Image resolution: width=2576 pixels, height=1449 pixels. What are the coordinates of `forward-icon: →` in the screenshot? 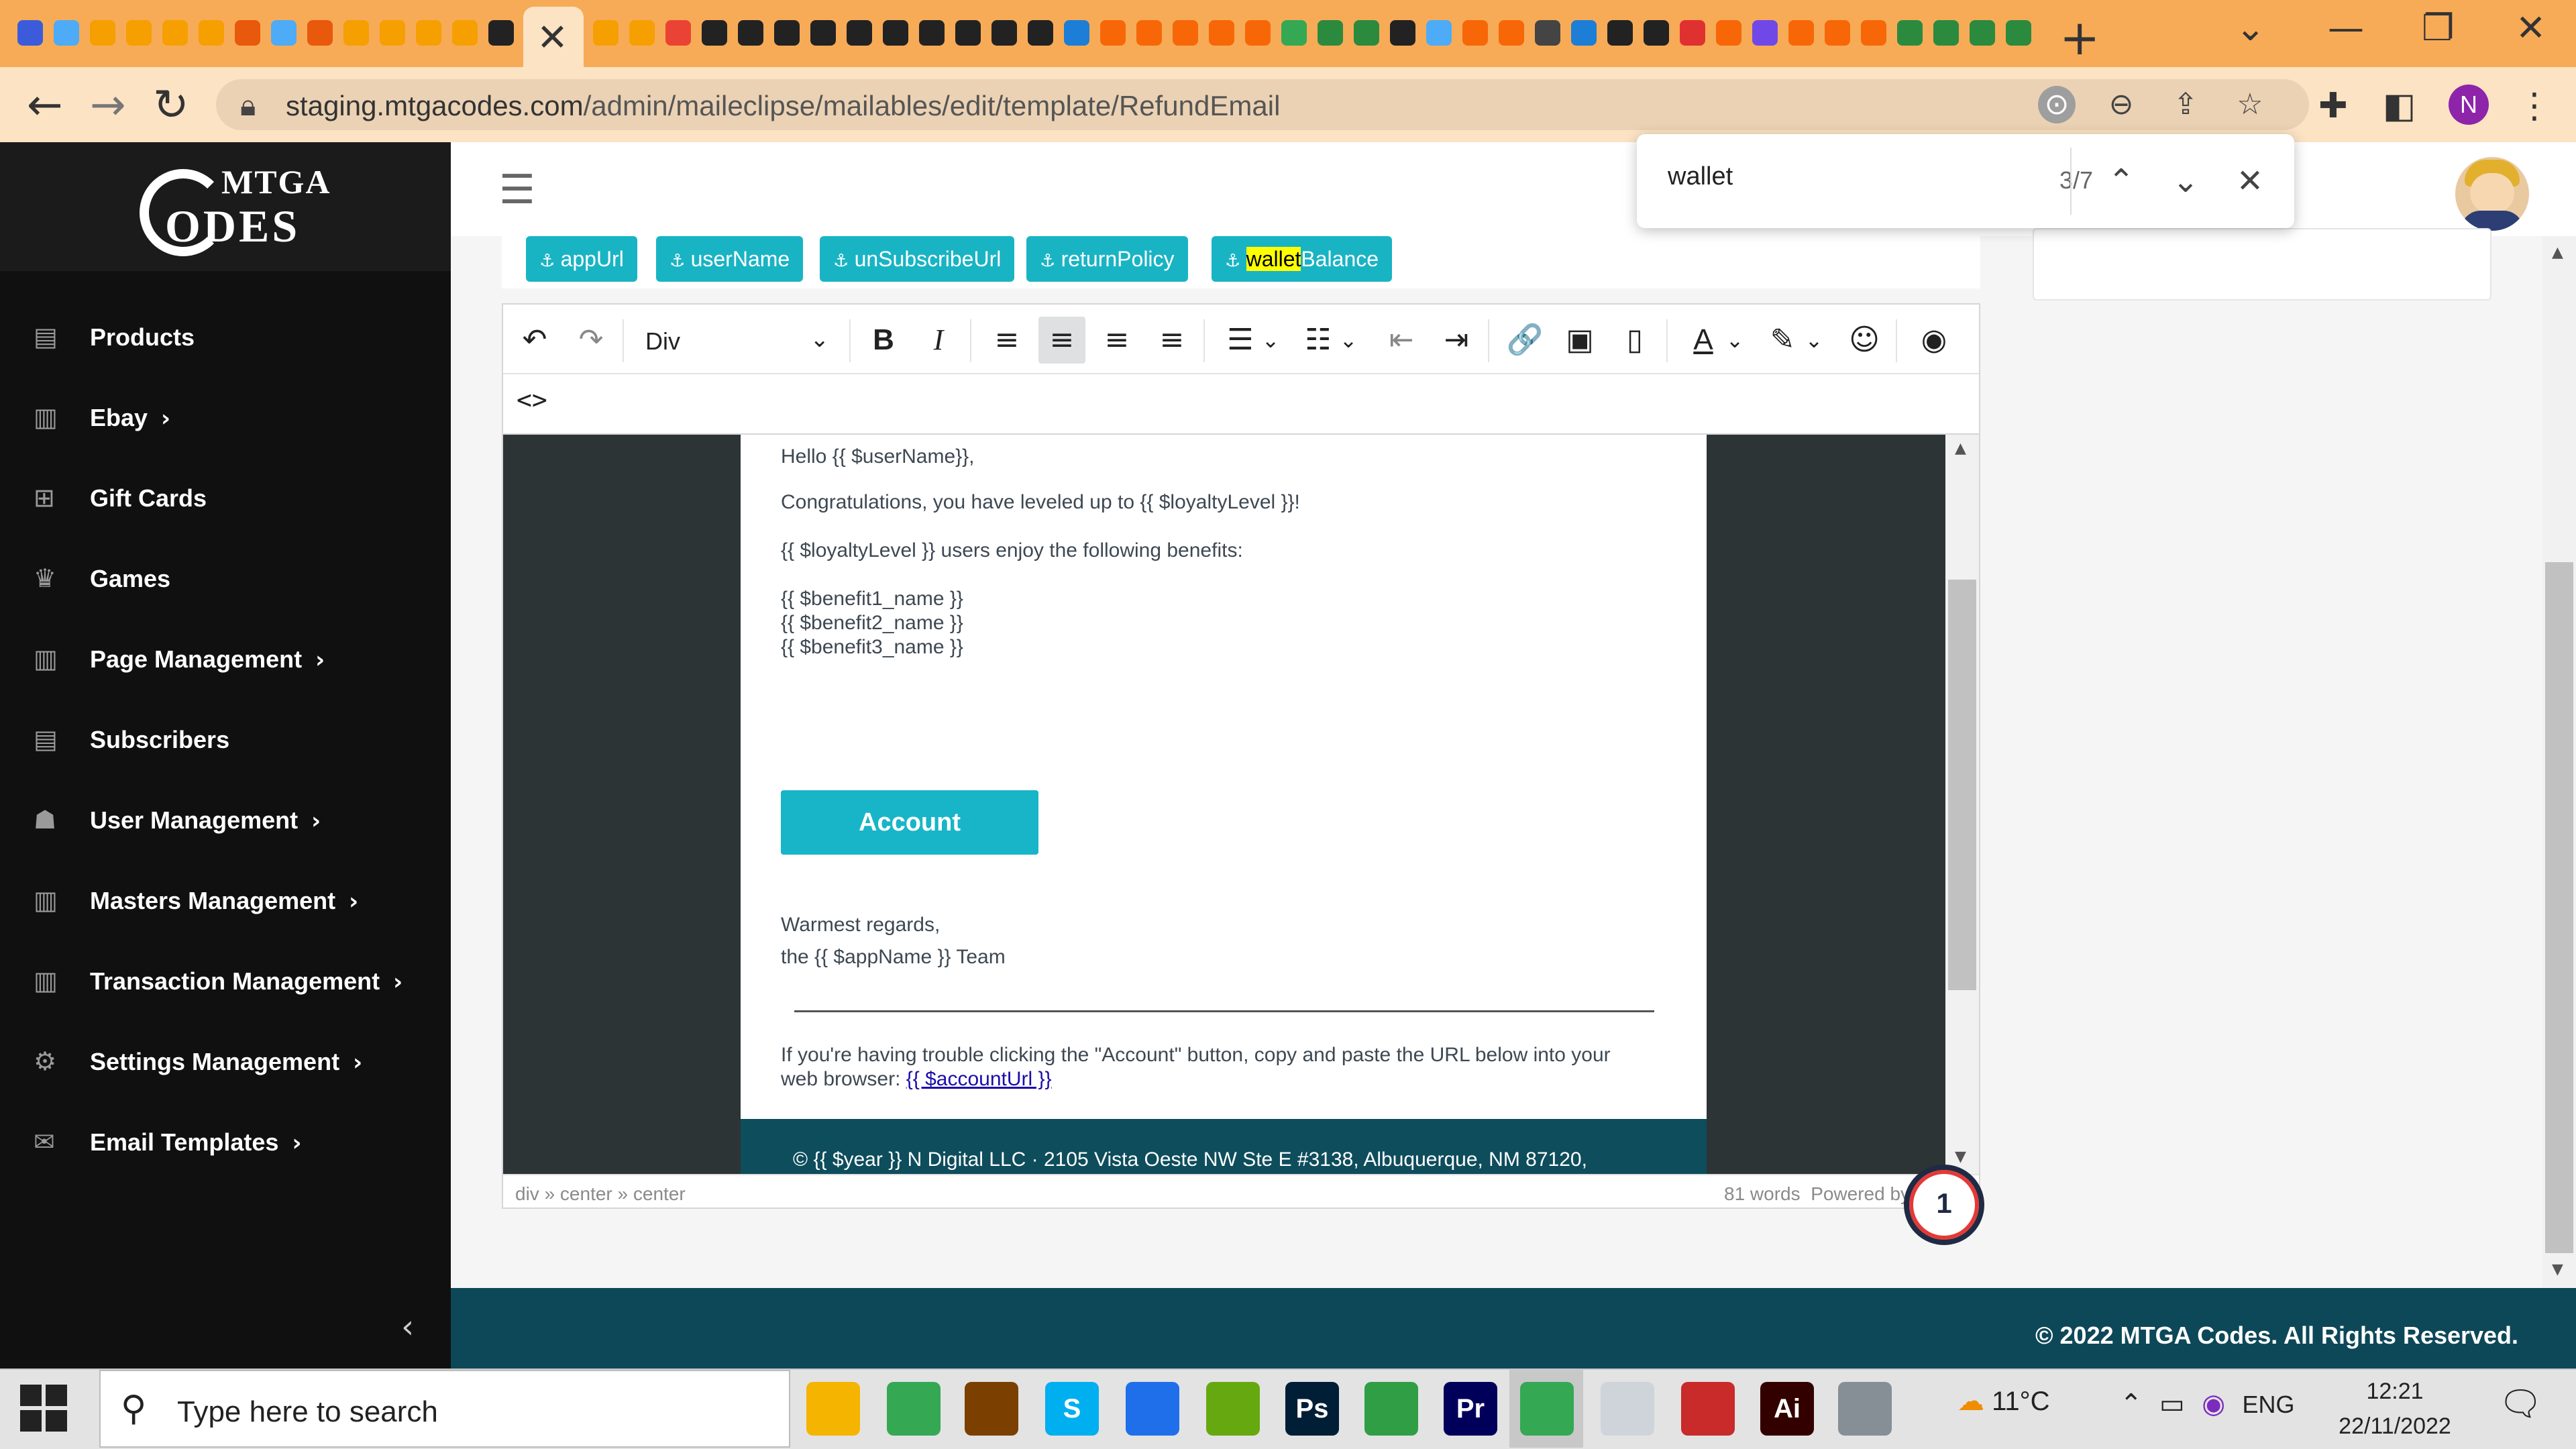 It's located at (108, 105).